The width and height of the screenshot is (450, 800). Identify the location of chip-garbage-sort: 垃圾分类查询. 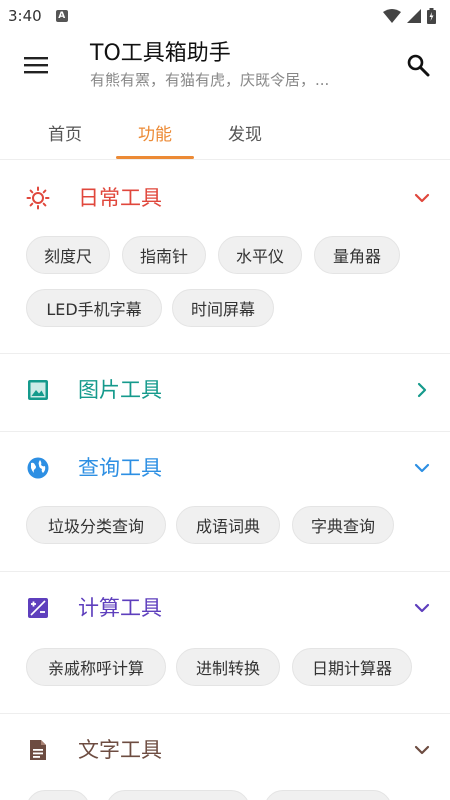
(96, 525).